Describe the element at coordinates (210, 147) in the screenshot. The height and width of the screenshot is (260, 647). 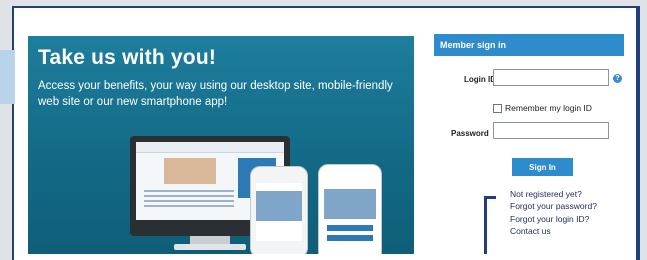
I see `screen-header-bar` at that location.